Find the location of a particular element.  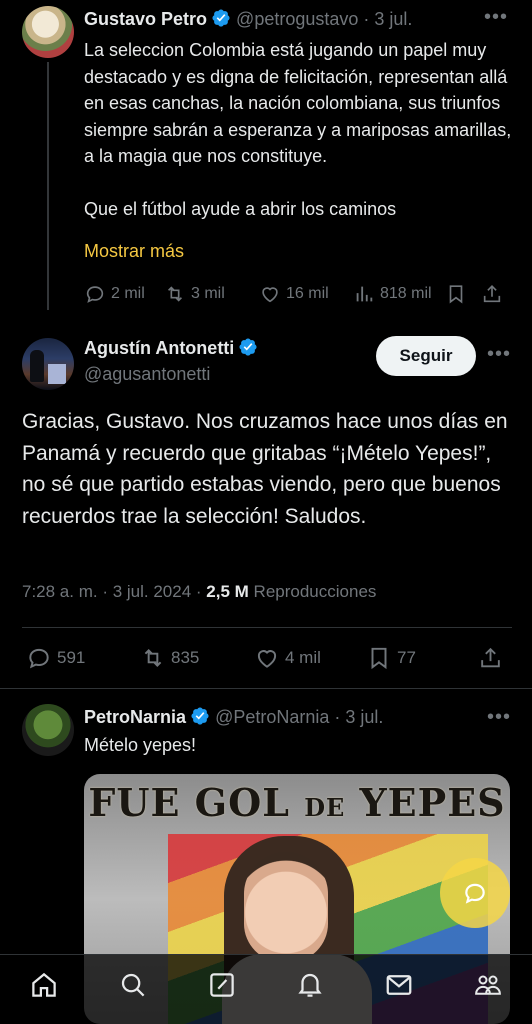

tweet2-actions: 591 835 4 mil 77 is located at coordinates (267, 658).